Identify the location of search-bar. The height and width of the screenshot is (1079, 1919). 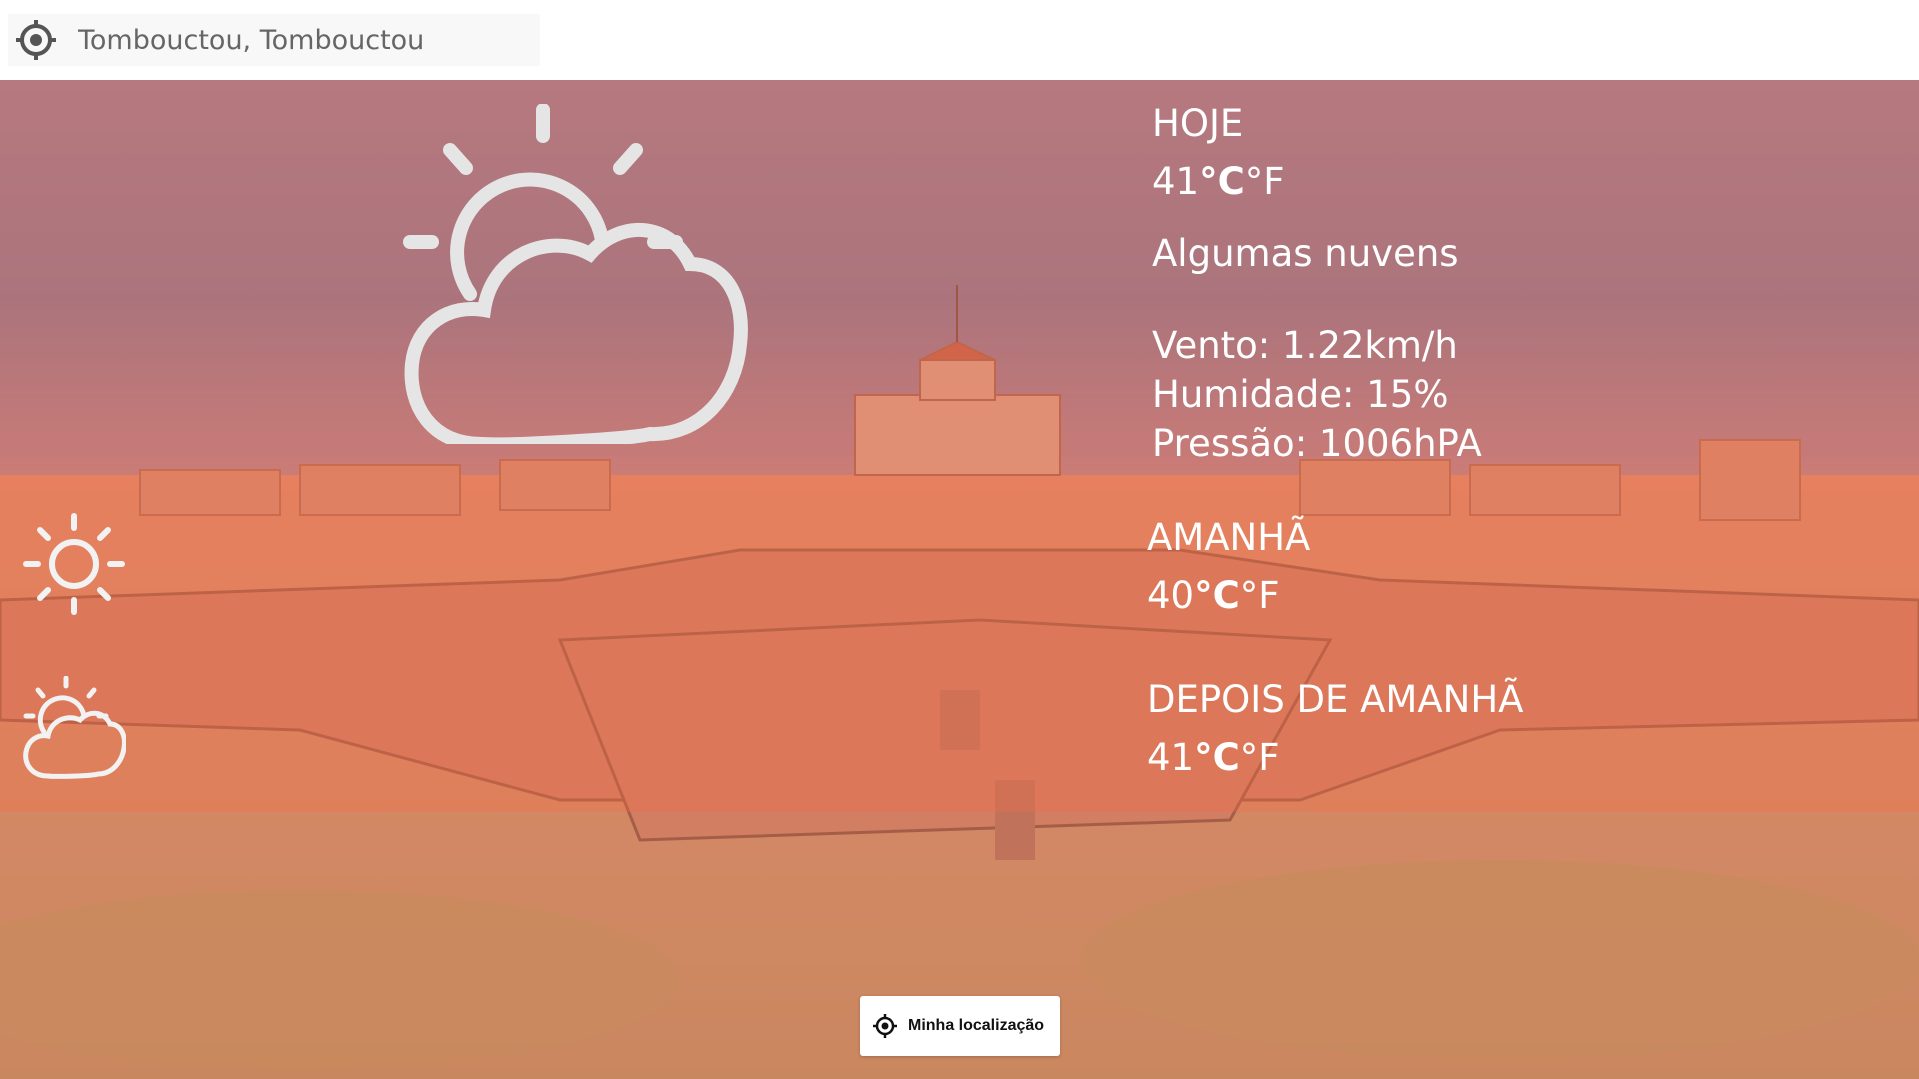
(274, 40).